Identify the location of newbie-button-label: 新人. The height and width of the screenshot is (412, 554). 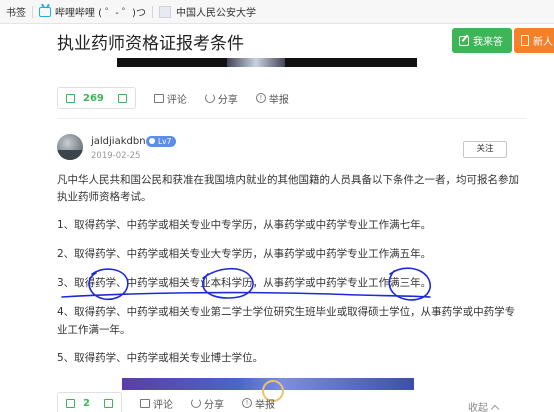
(543, 42).